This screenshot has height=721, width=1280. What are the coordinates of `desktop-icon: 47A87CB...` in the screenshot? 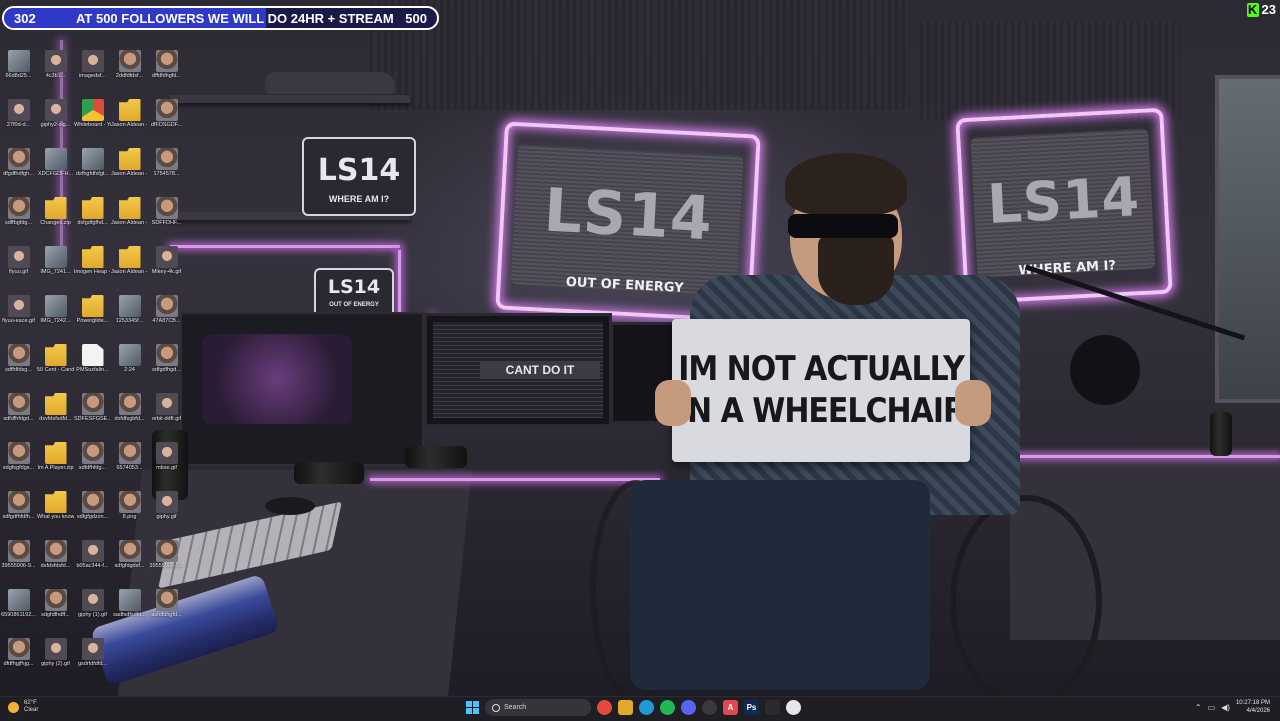 It's located at (166, 310).